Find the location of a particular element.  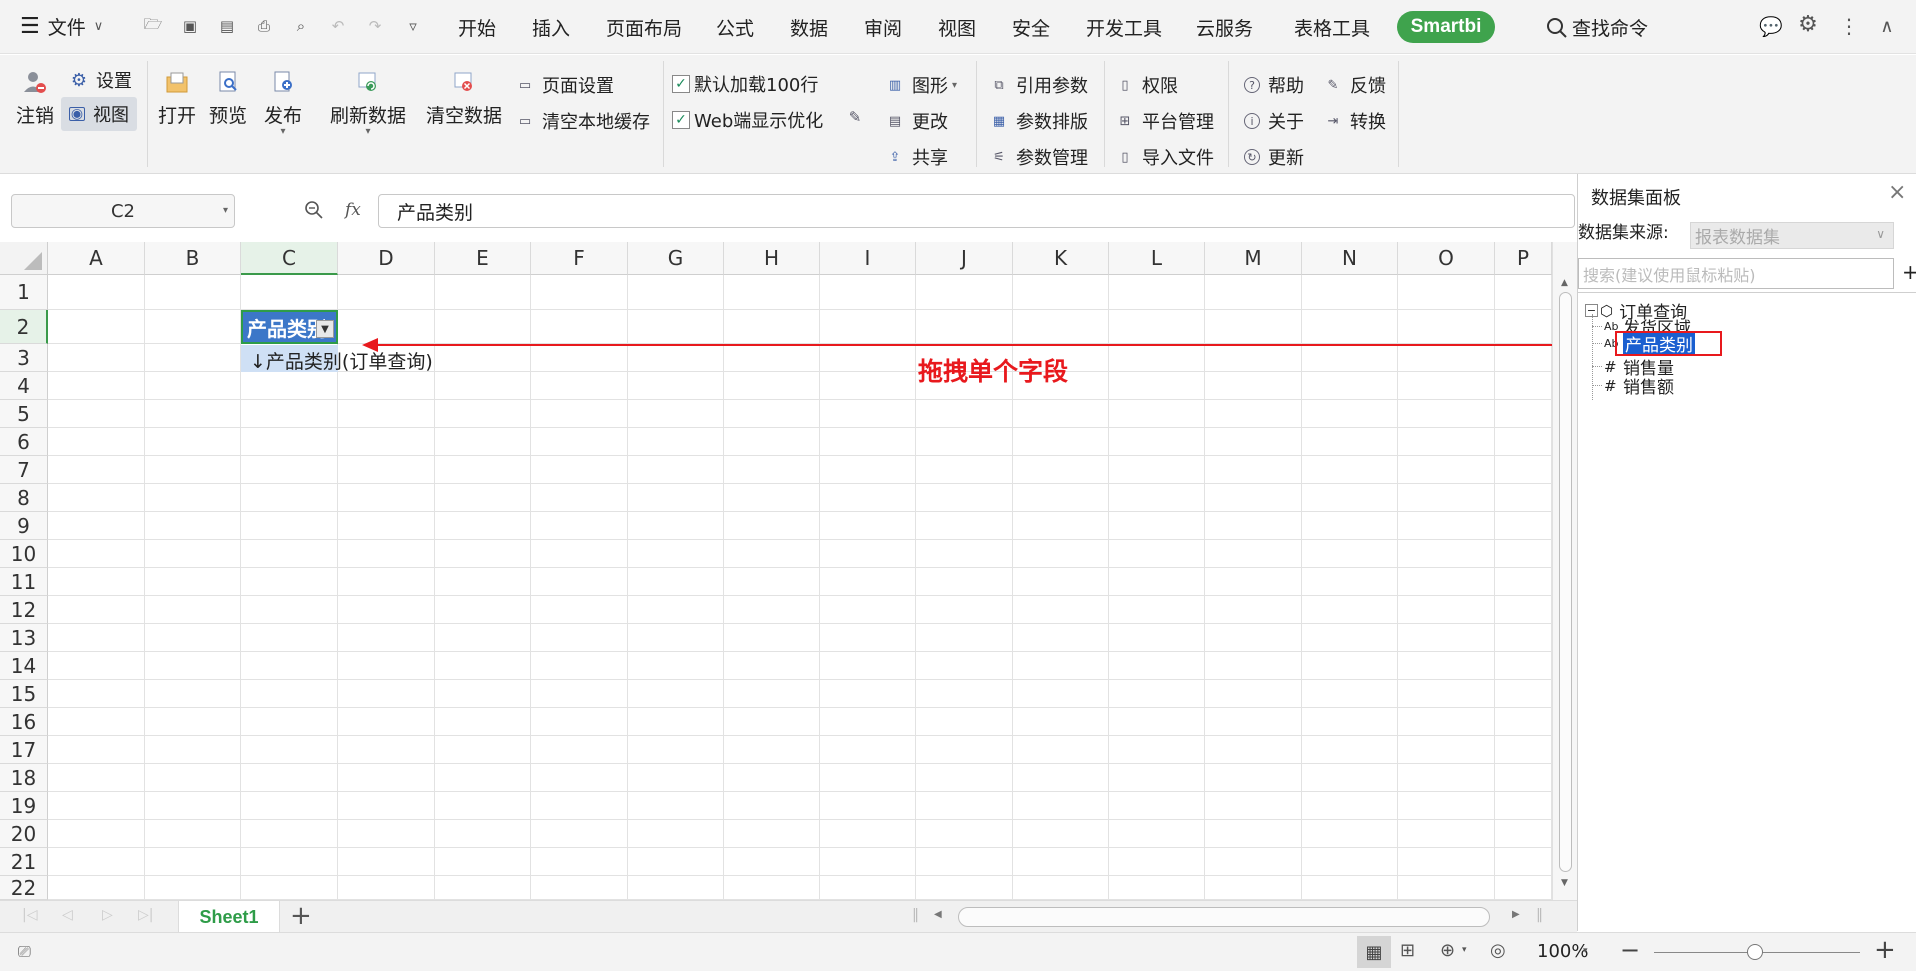

zoom-level: 100% is located at coordinates (1562, 951).